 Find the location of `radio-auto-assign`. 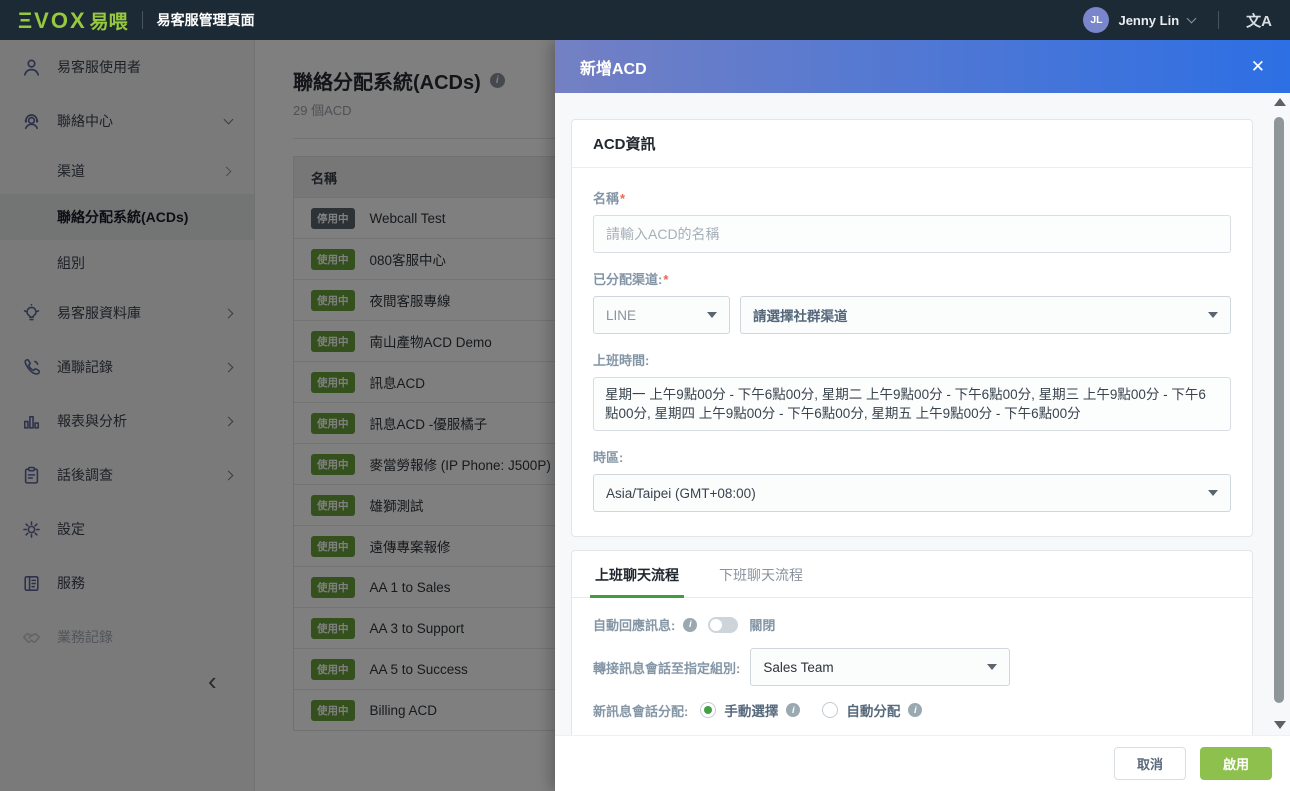

radio-auto-assign is located at coordinates (830, 710).